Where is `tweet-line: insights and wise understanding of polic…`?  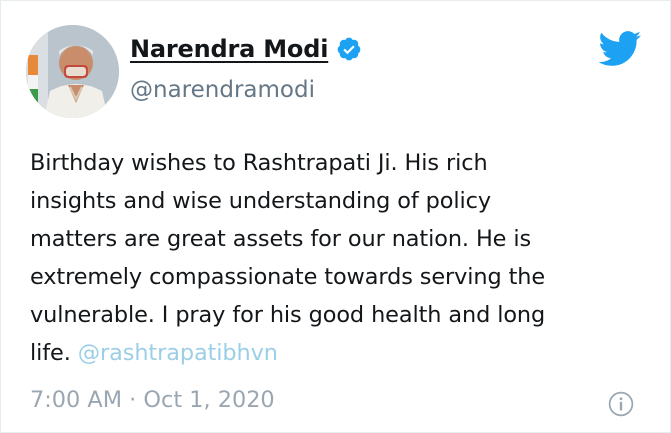 tweet-line: insights and wise understanding of polic… is located at coordinates (260, 201).